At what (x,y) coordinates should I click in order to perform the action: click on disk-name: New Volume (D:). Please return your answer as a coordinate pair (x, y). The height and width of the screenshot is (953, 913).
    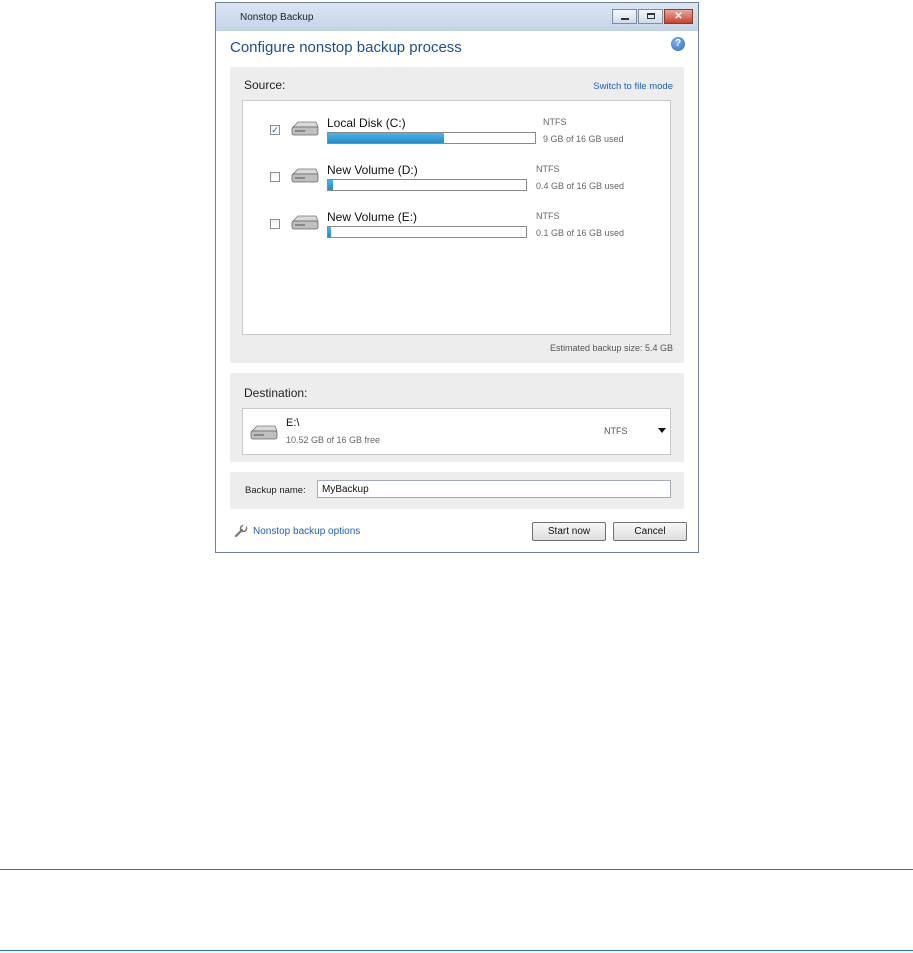
    Looking at the image, I should click on (372, 170).